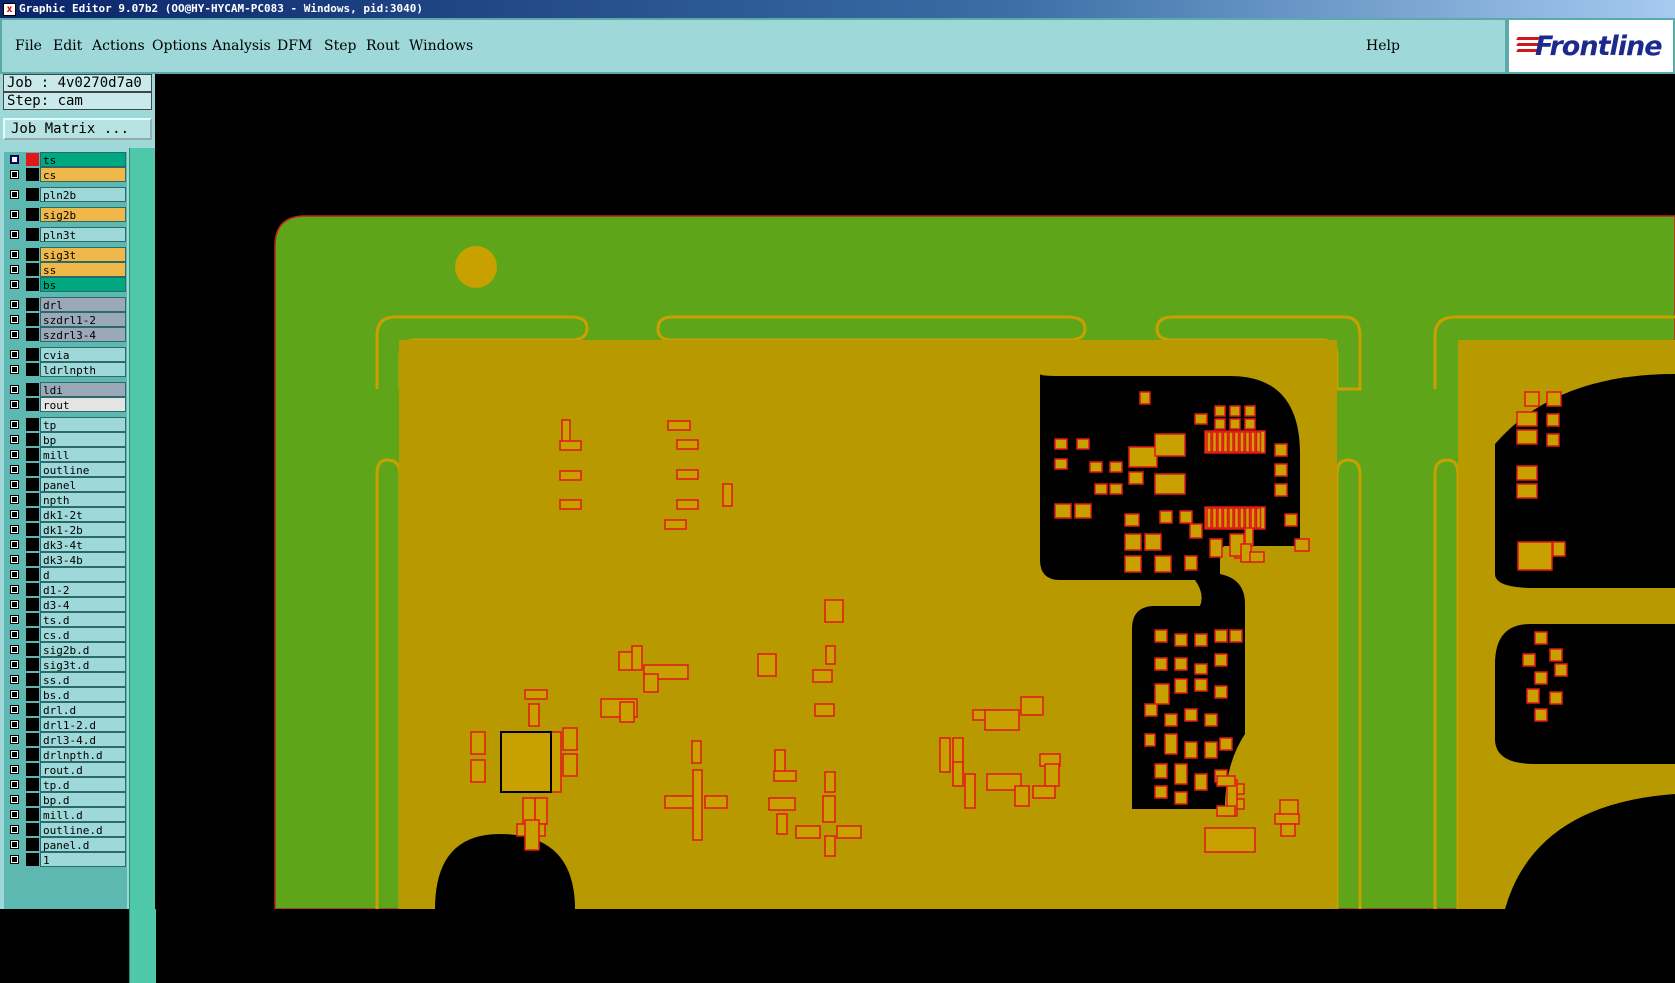 Image resolution: width=1675 pixels, height=983 pixels. I want to click on menu-dfm: DFM, so click(294, 46).